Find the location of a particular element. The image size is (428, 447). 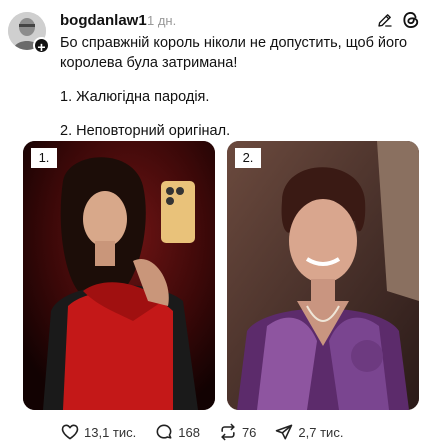

media-number-label: 2. is located at coordinates (248, 158).